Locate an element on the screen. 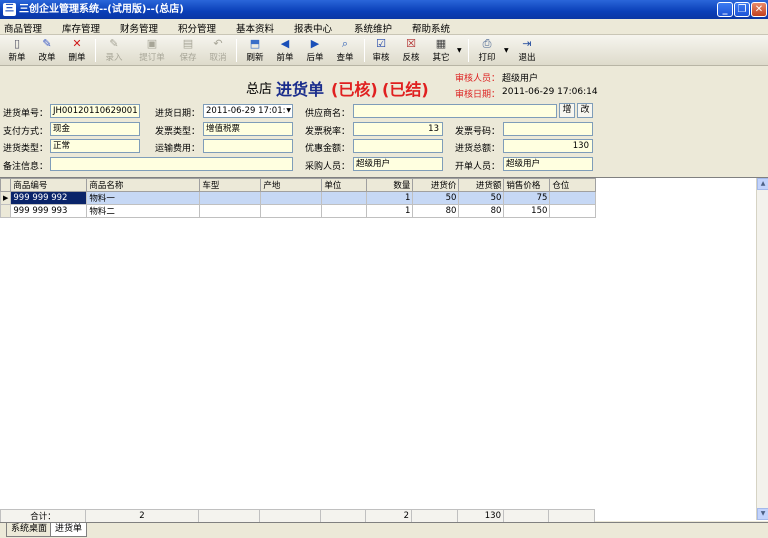 Image resolution: width=768 pixels, height=538 pixels. audit-button: ☑ 审核 is located at coordinates (381, 50).